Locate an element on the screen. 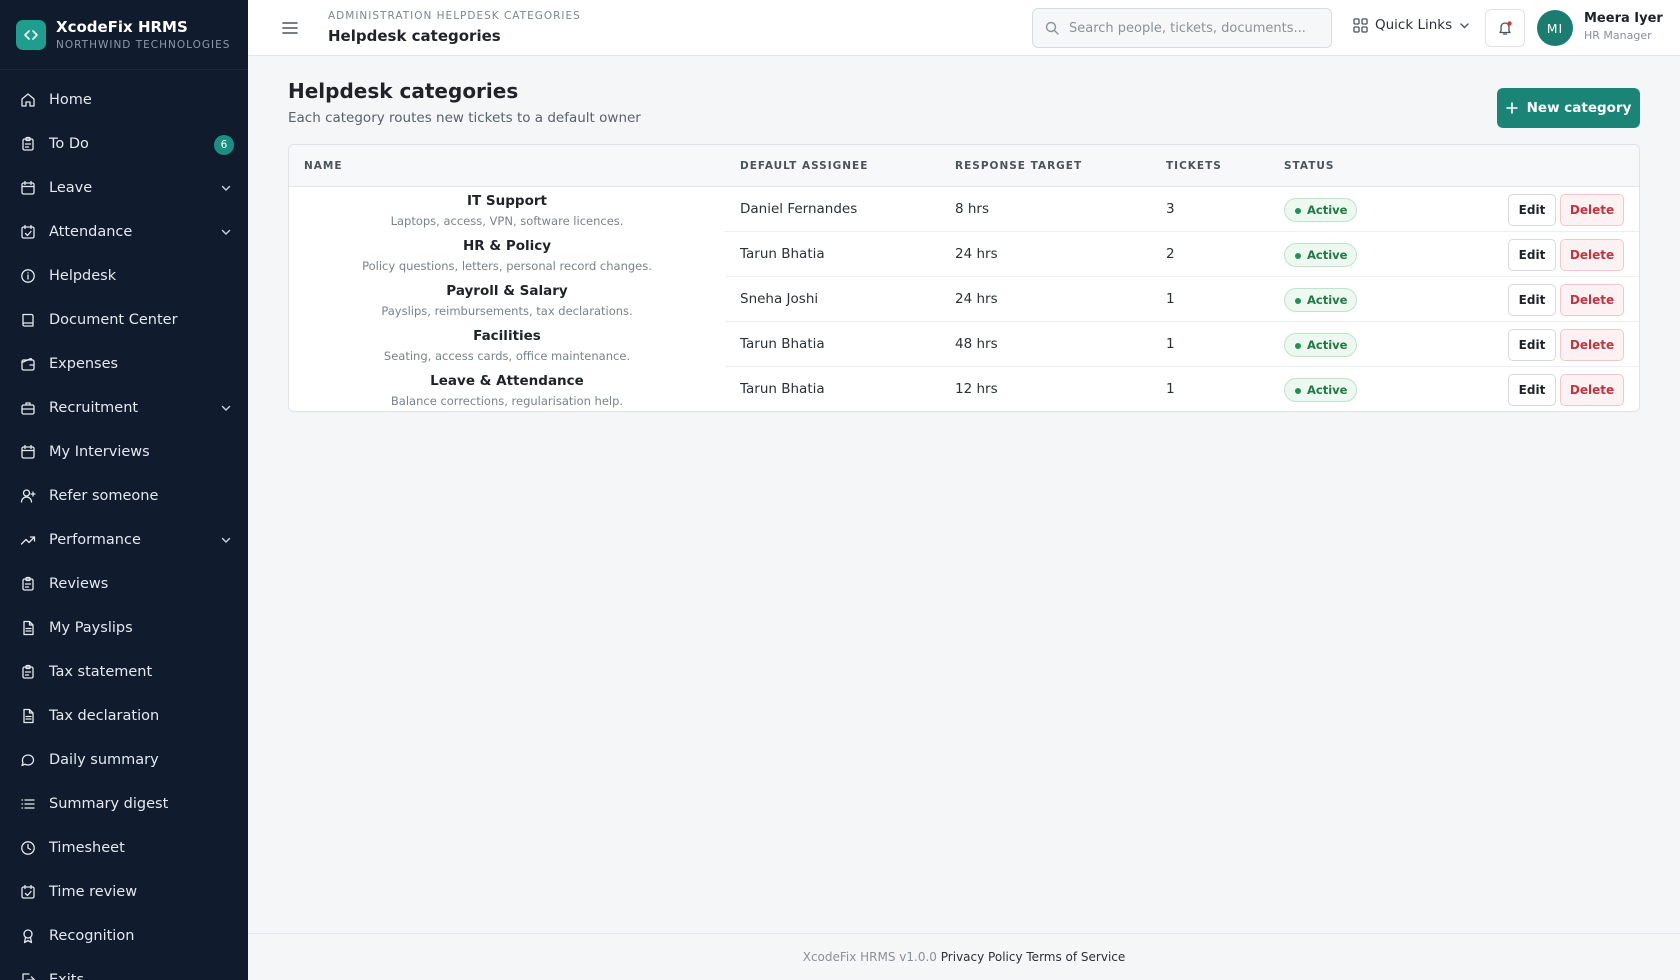 The width and height of the screenshot is (1680, 980). wallet-icon is located at coordinates (28, 364).